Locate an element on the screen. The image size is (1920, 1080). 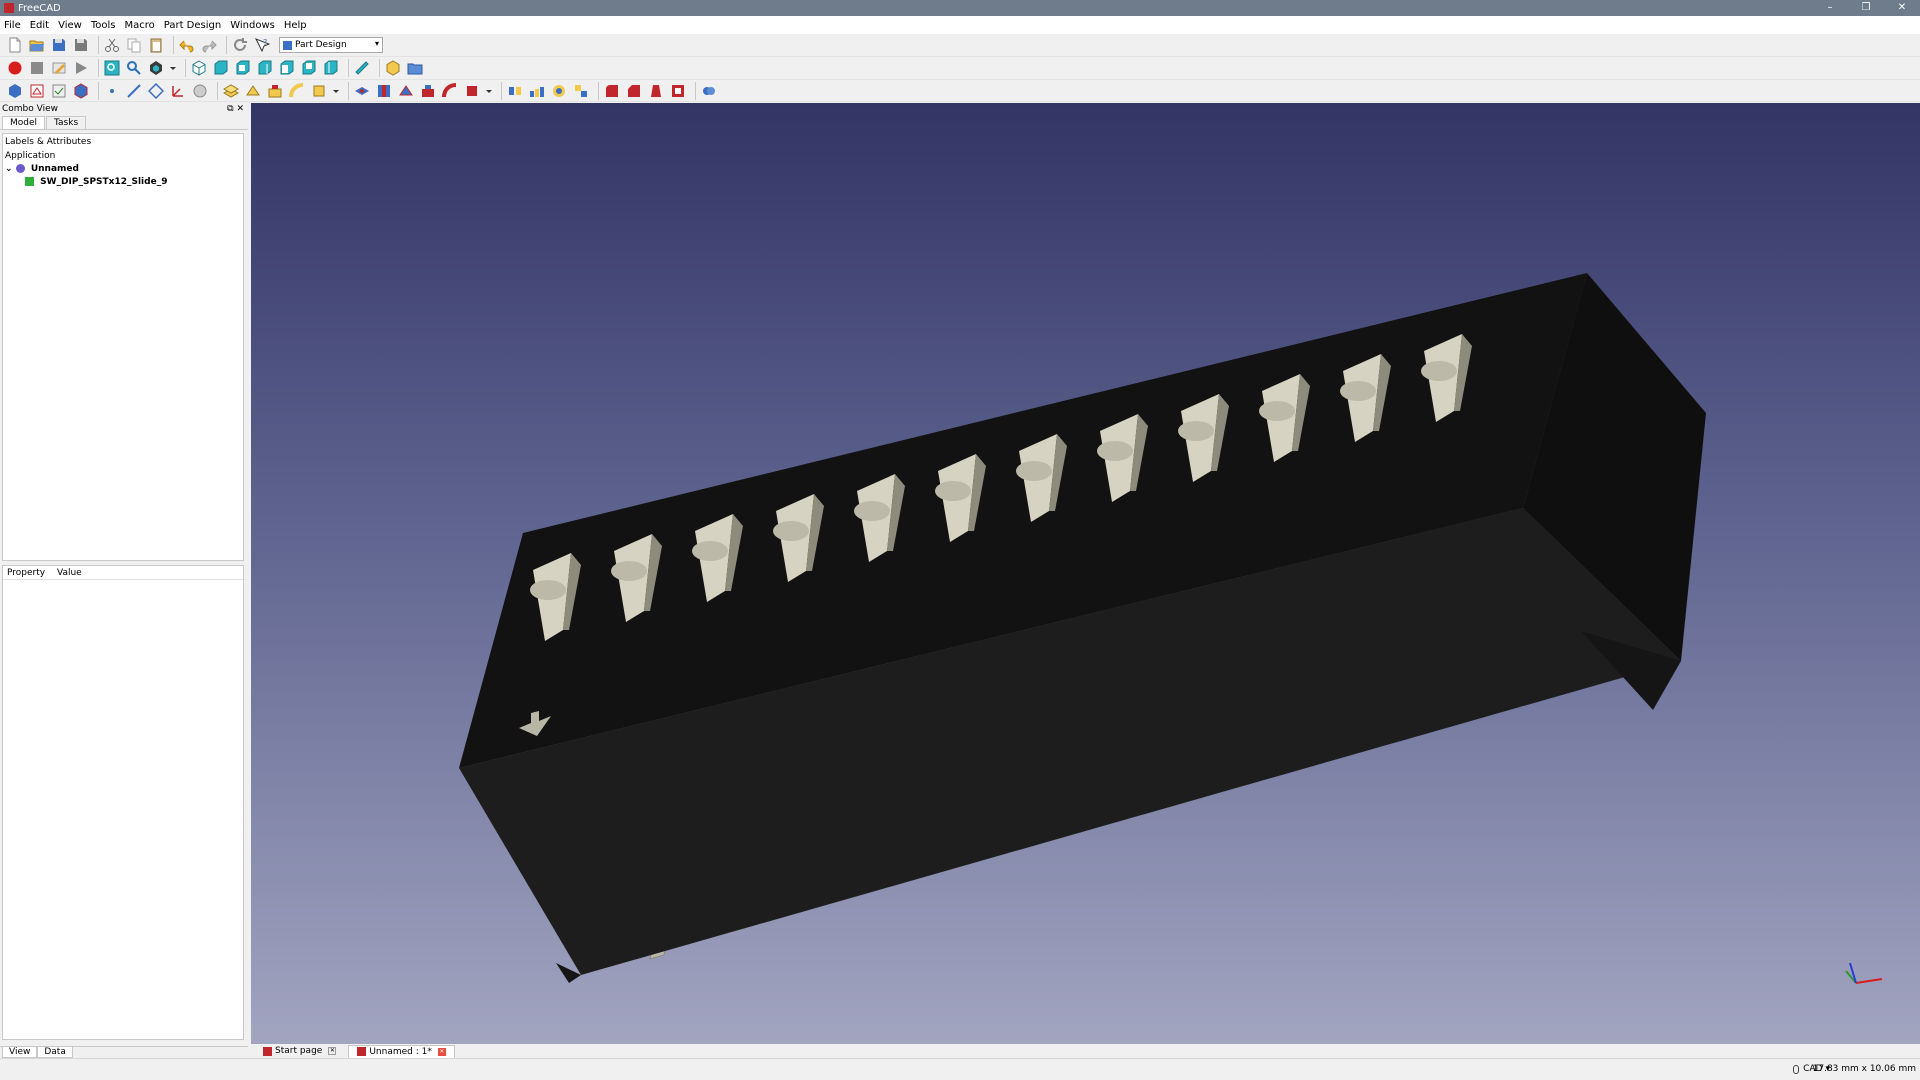
create-sketch-icon is located at coordinates (37, 91).